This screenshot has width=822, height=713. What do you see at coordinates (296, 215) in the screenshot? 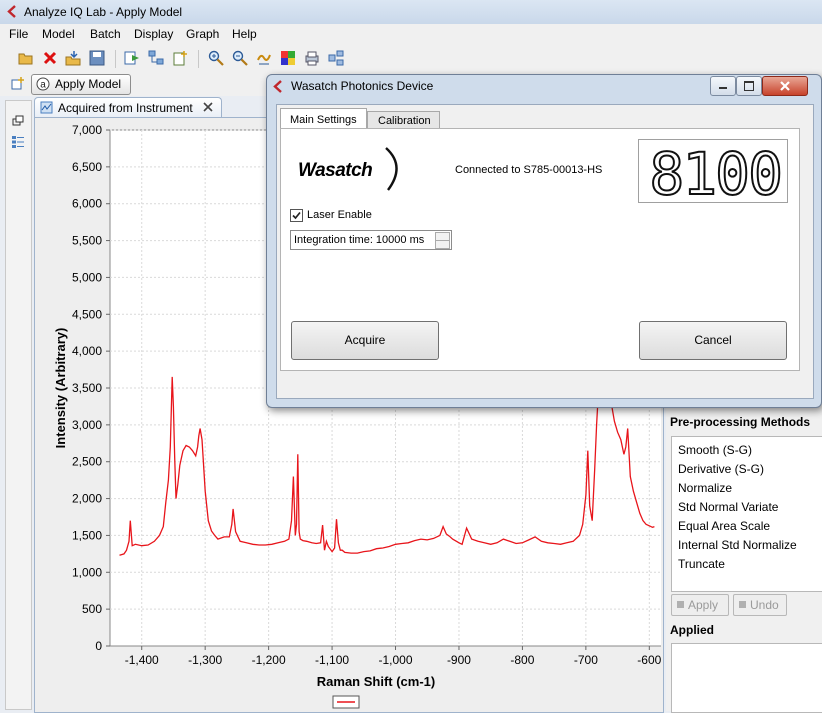
I see `laser-enable-checkbox` at bounding box center [296, 215].